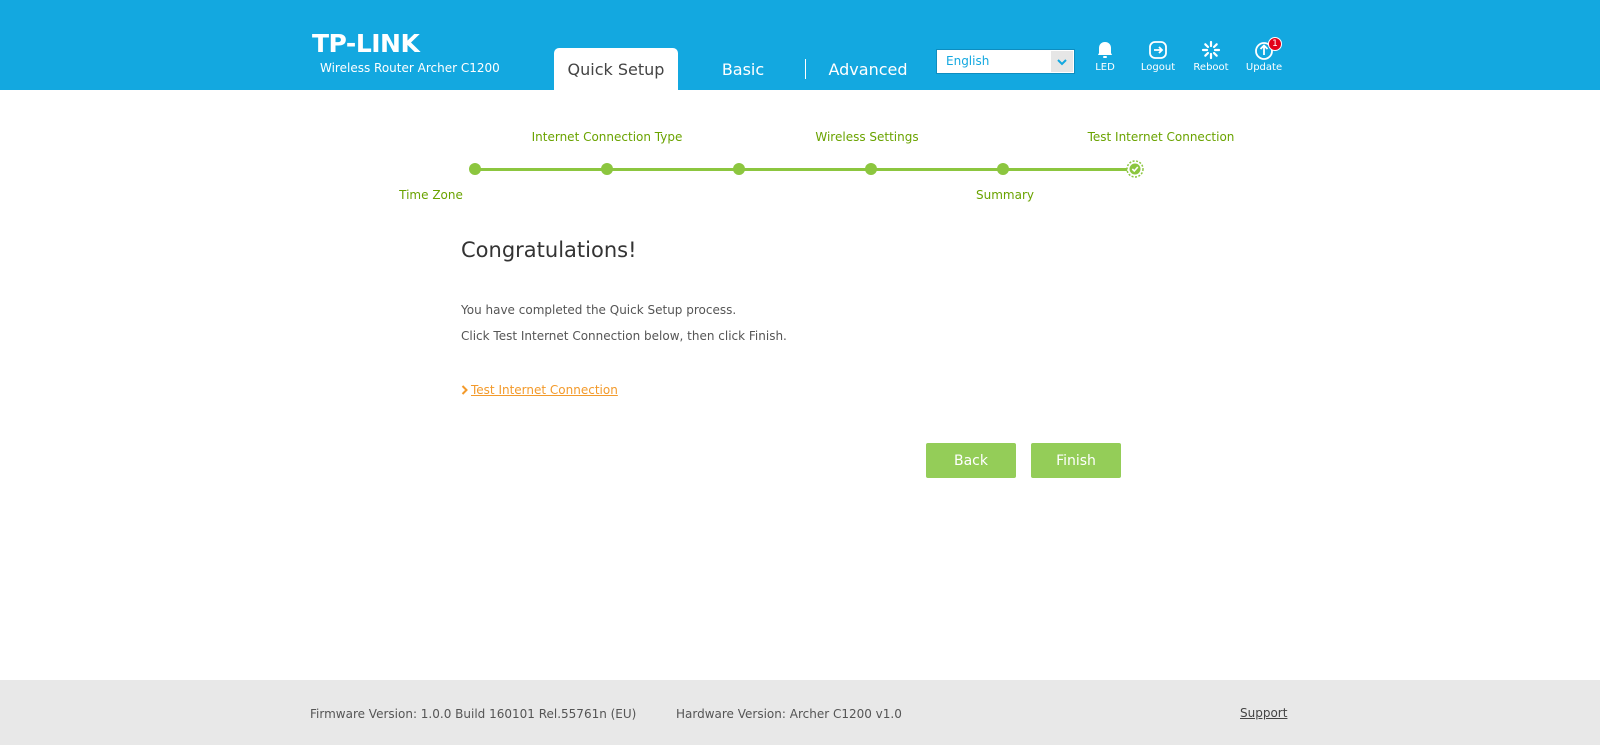 This screenshot has width=1600, height=745. What do you see at coordinates (607, 169) in the screenshot?
I see `step-dot-internet-connection-type` at bounding box center [607, 169].